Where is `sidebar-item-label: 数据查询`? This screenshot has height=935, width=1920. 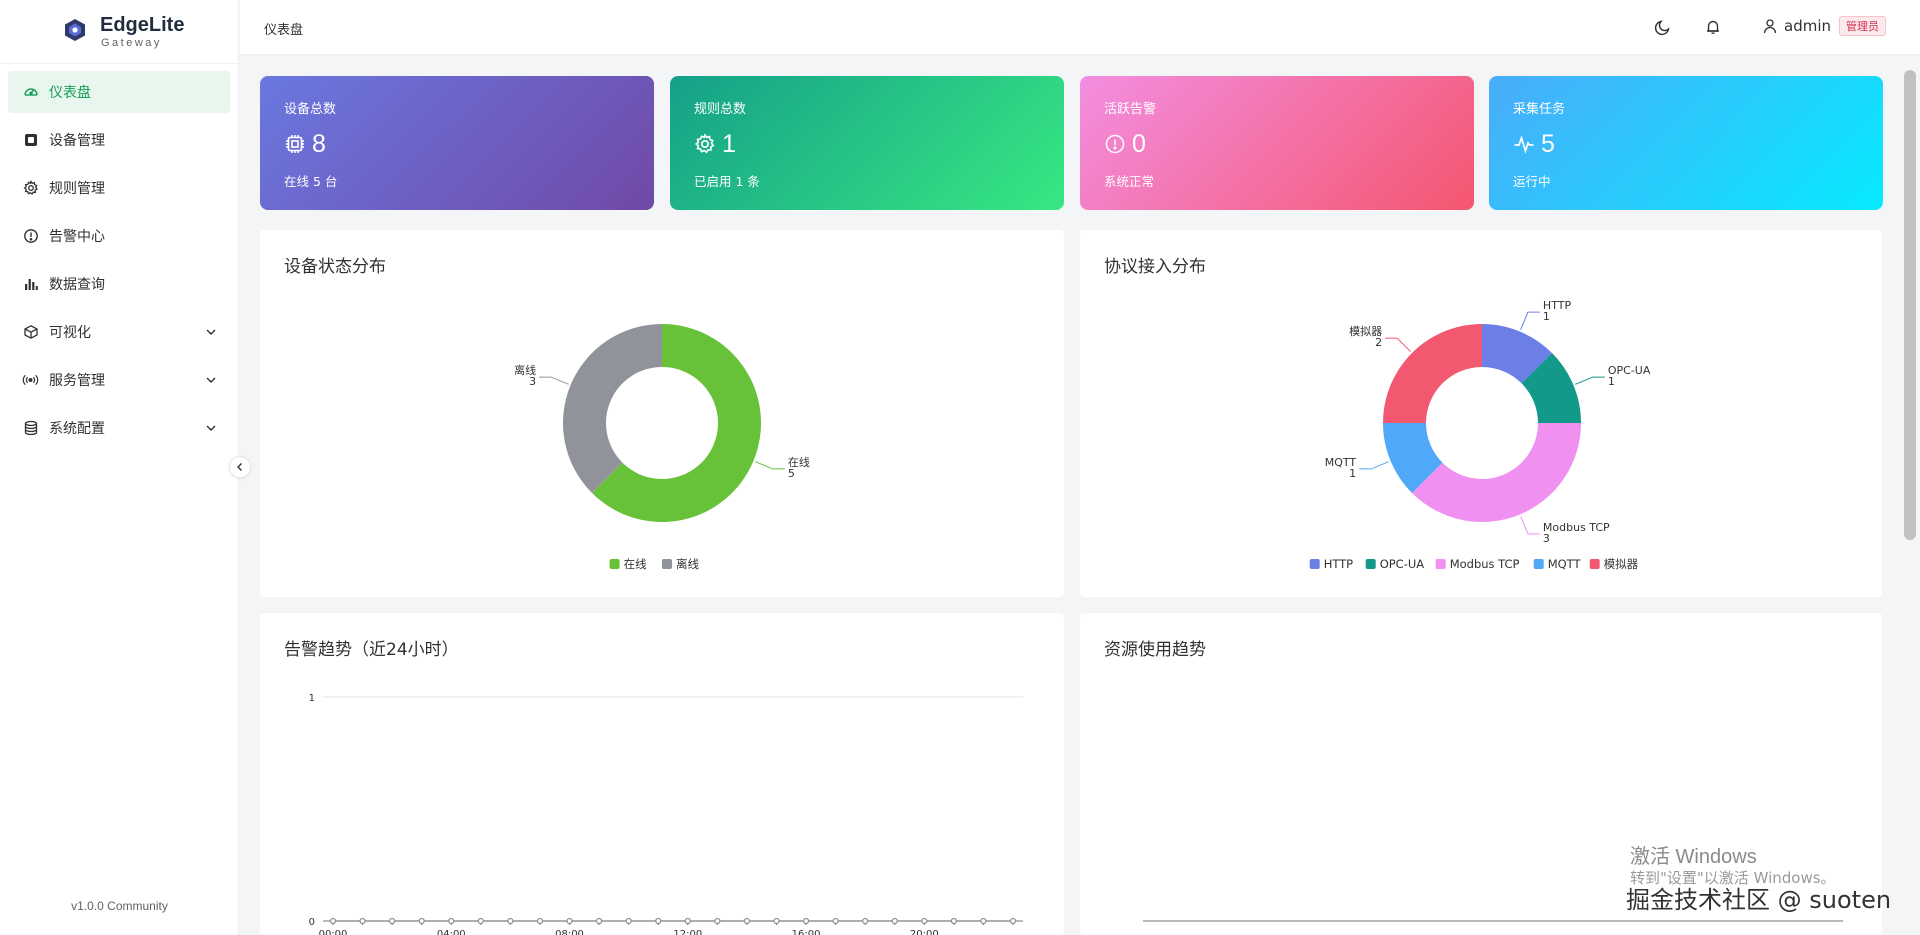
sidebar-item-label: 数据查询 is located at coordinates (77, 285).